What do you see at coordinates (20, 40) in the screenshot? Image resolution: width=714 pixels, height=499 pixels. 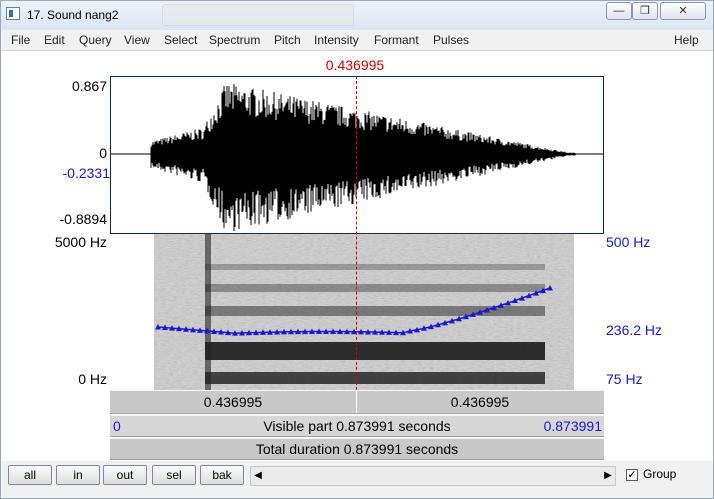 I see `menu-file: File` at bounding box center [20, 40].